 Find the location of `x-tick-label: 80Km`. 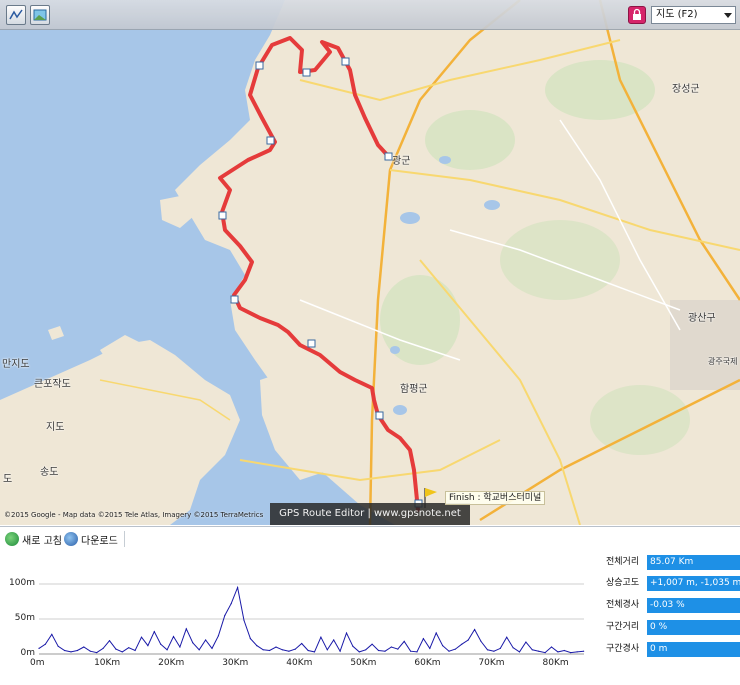

x-tick-label: 80Km is located at coordinates (555, 663).